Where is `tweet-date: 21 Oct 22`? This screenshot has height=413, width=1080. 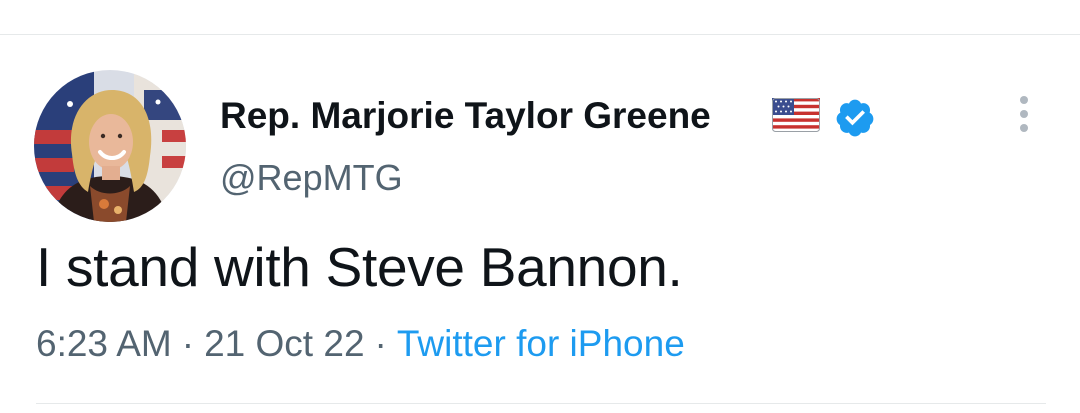 tweet-date: 21 Oct 22 is located at coordinates (284, 343).